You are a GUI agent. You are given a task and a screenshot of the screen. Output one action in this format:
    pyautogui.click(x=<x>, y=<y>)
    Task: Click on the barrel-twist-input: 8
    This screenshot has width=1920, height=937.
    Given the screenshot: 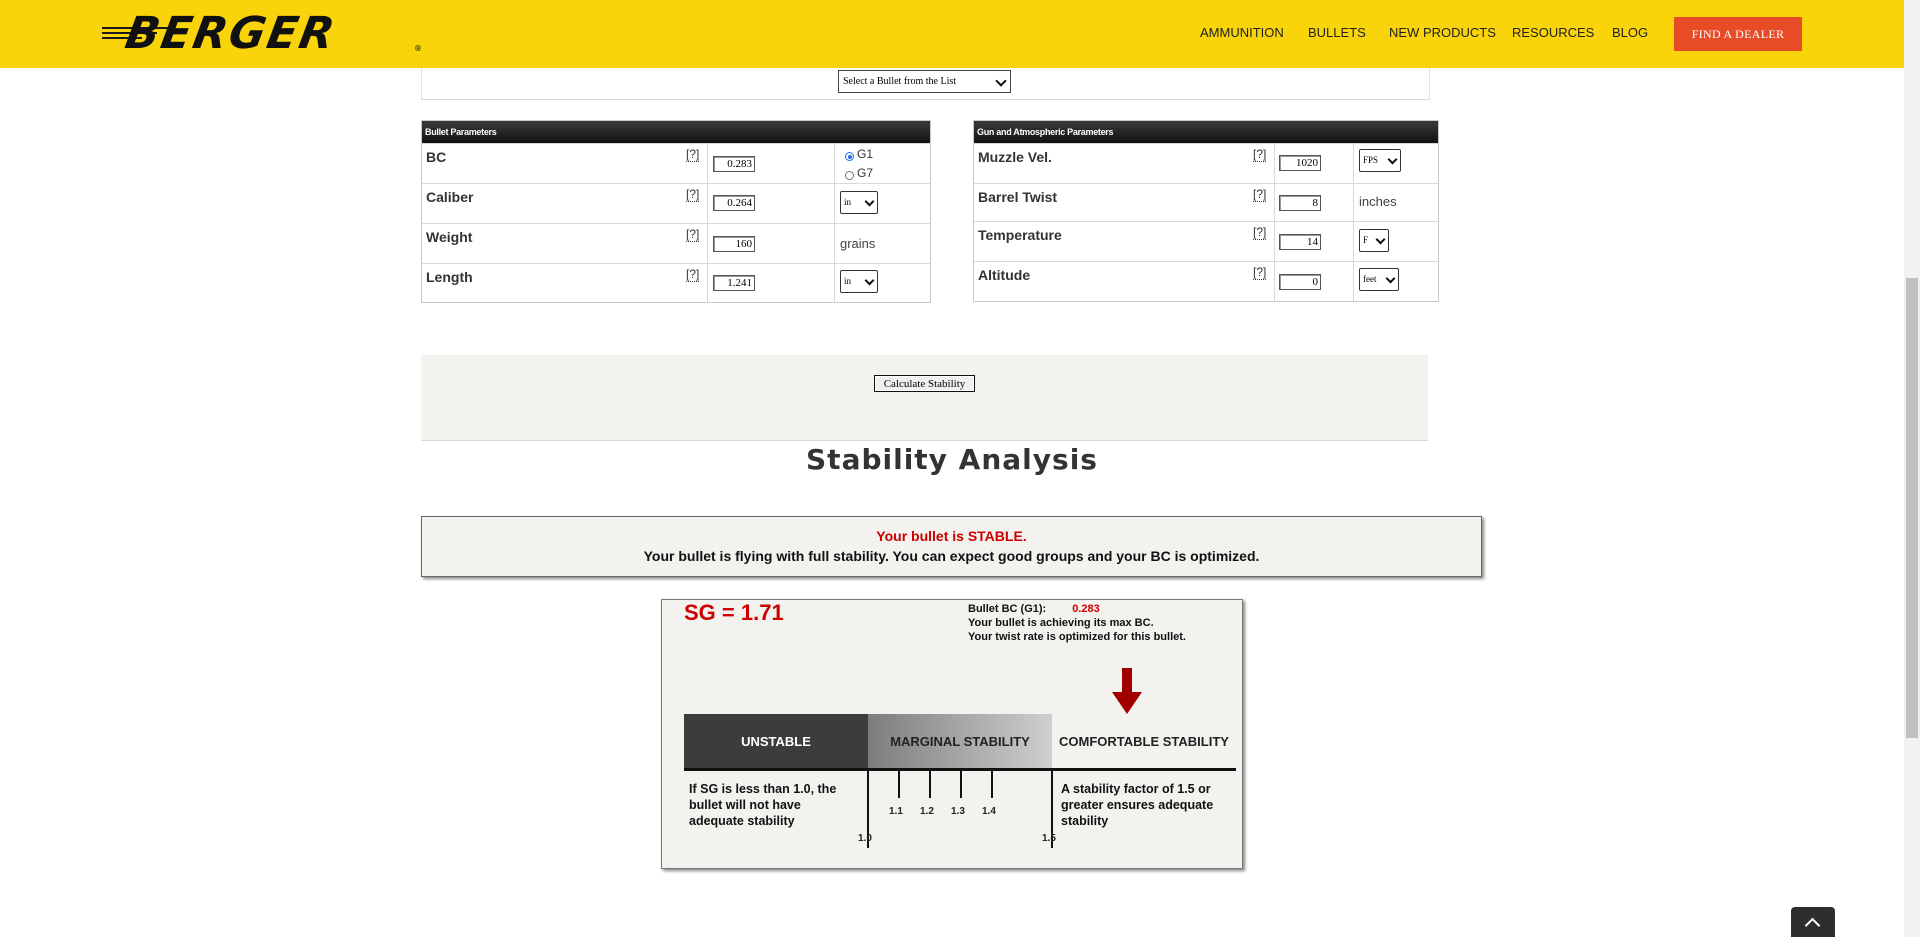 What is the action you would take?
    pyautogui.click(x=1300, y=203)
    